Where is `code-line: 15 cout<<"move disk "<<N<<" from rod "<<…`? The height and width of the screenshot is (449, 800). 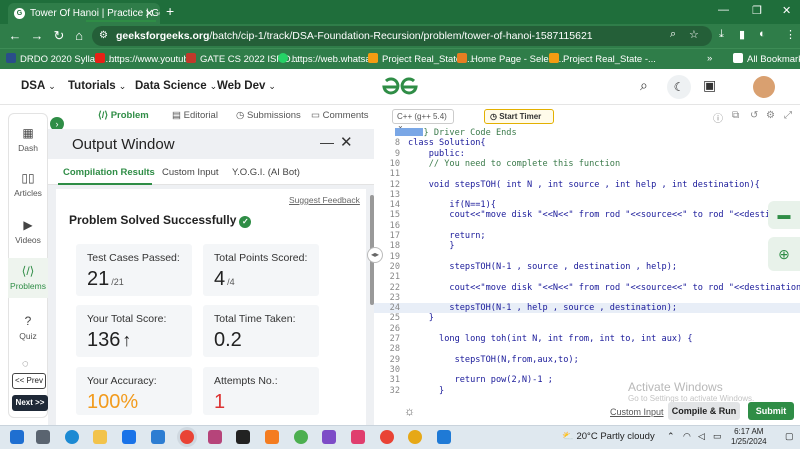 code-line: 15 cout<<"move disk "<<N<<" from rod "<<… is located at coordinates (587, 215).